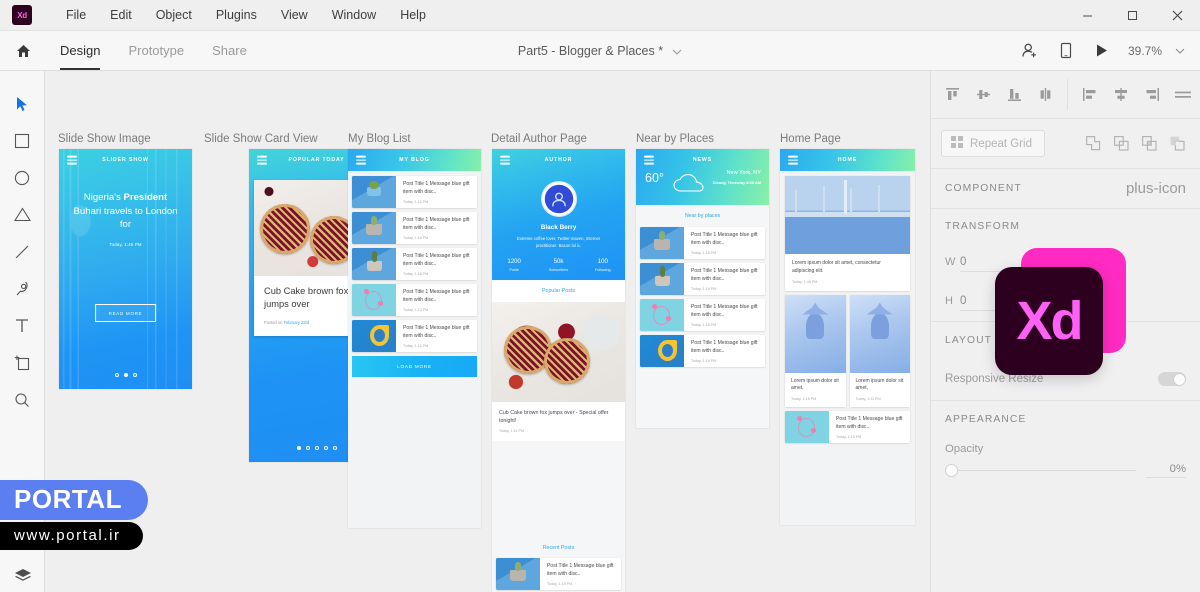 The height and width of the screenshot is (592, 1200). What do you see at coordinates (22, 399) in the screenshot?
I see `magnifier-icon` at bounding box center [22, 399].